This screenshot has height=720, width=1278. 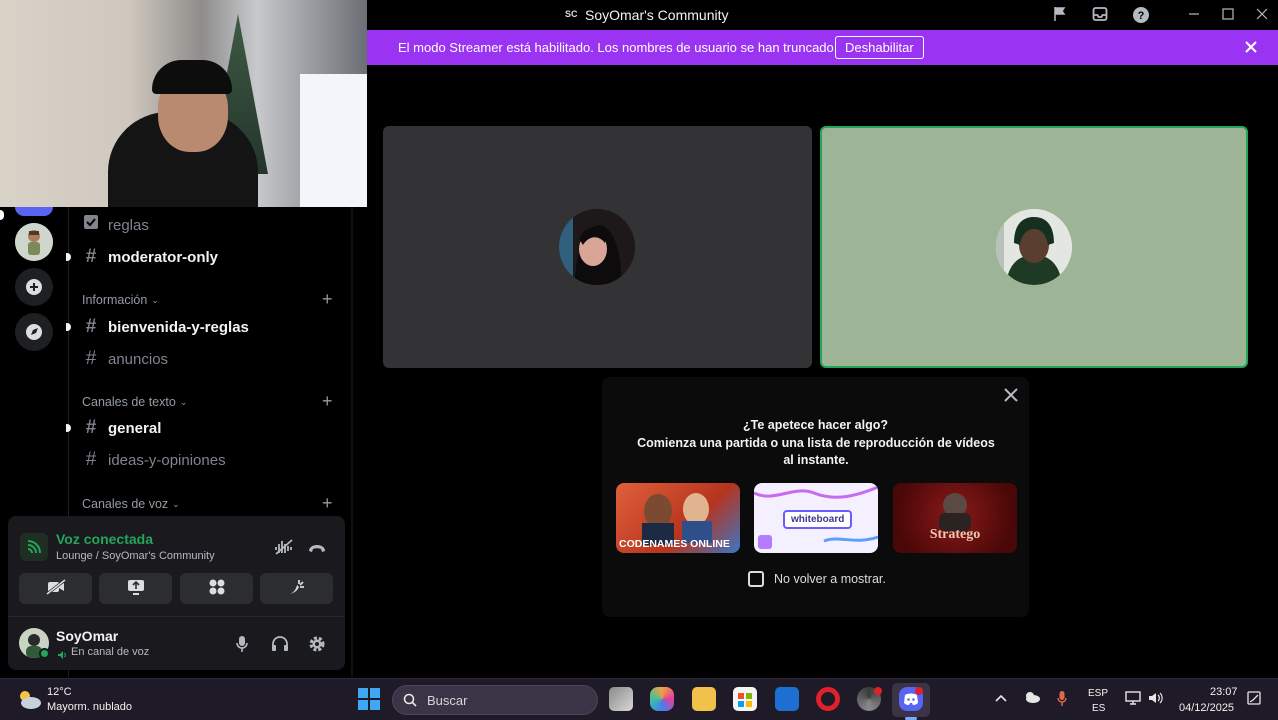 I want to click on participant-avatar, so click(x=597, y=247).